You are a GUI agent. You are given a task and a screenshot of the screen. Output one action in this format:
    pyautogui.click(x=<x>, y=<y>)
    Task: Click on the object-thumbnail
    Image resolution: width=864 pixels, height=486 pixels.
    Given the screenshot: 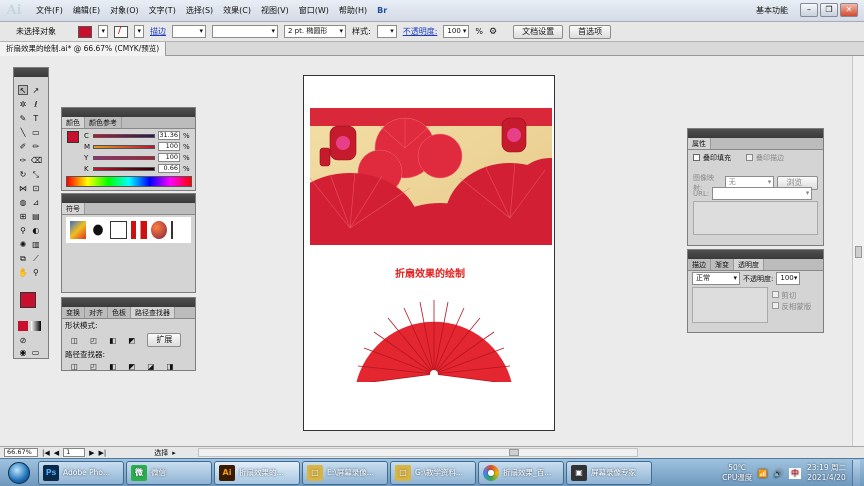 What is the action you would take?
    pyautogui.click(x=730, y=305)
    